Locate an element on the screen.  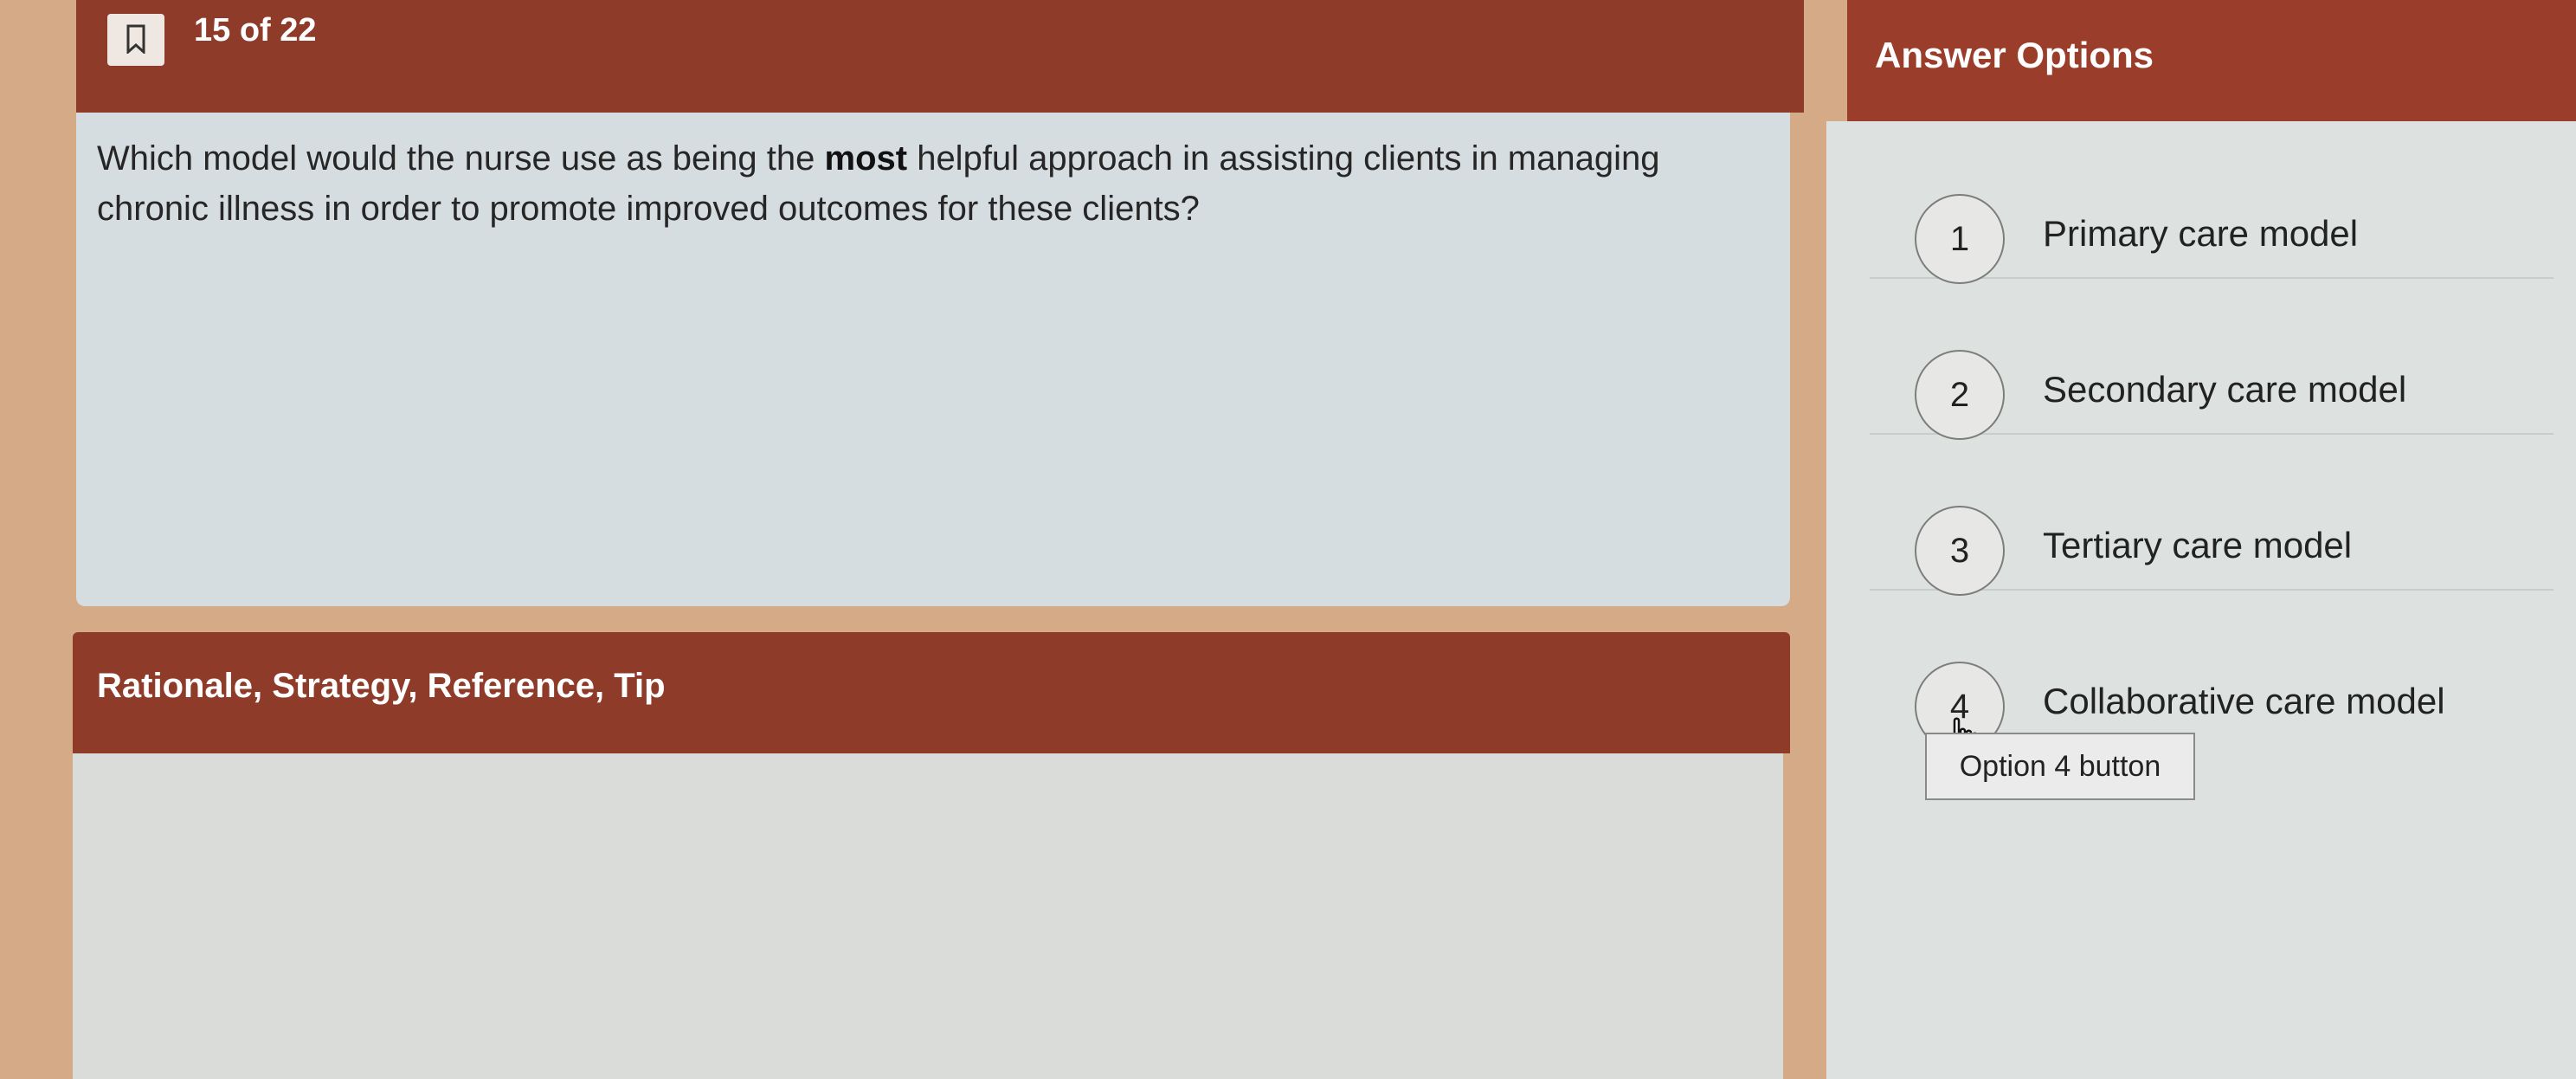
option-number-button: 3 is located at coordinates (1960, 551).